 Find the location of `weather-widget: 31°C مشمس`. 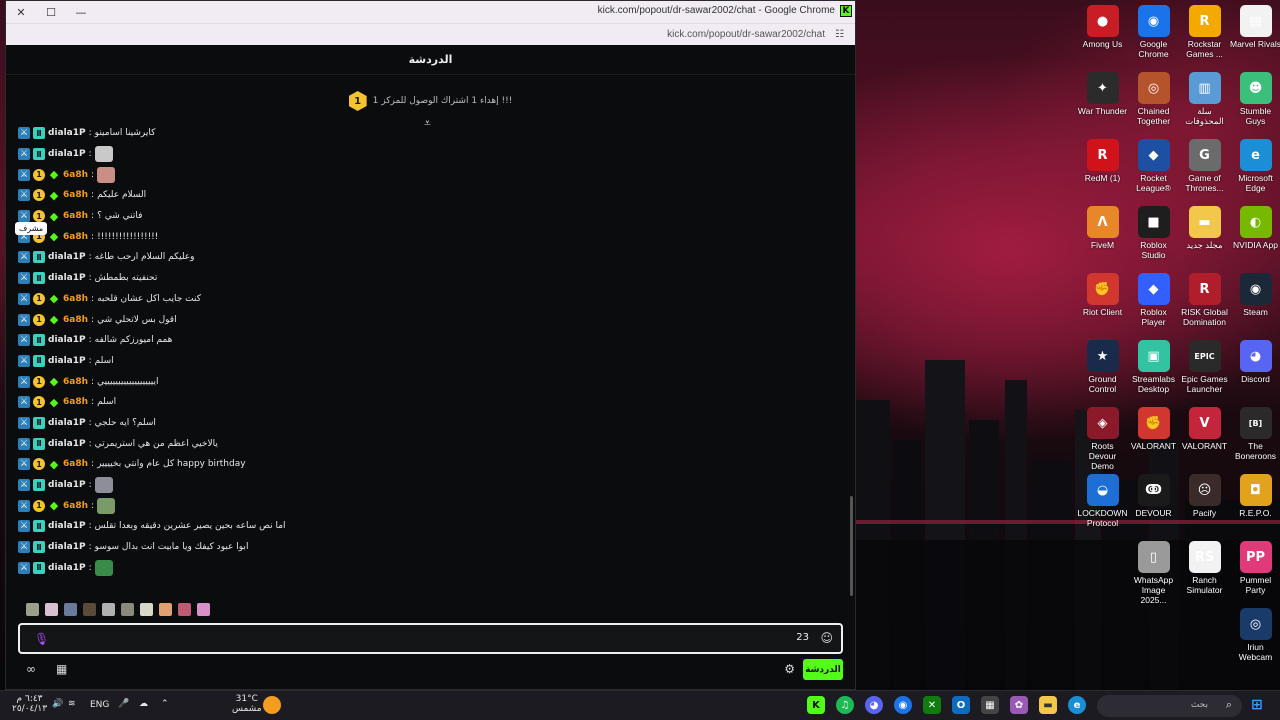

weather-widget: 31°C مشمس is located at coordinates (247, 704).